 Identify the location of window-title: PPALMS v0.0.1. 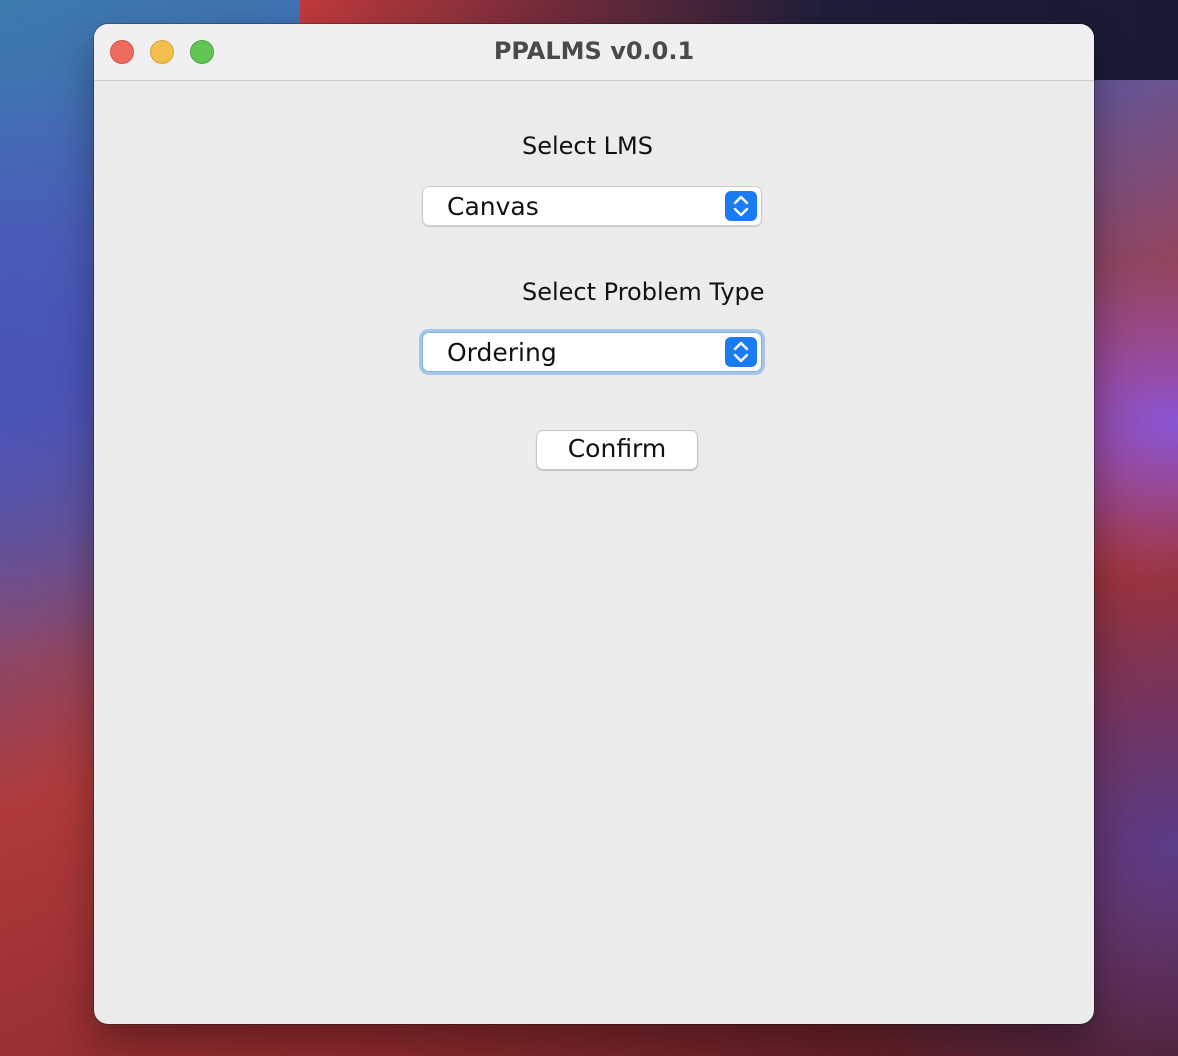
(594, 51).